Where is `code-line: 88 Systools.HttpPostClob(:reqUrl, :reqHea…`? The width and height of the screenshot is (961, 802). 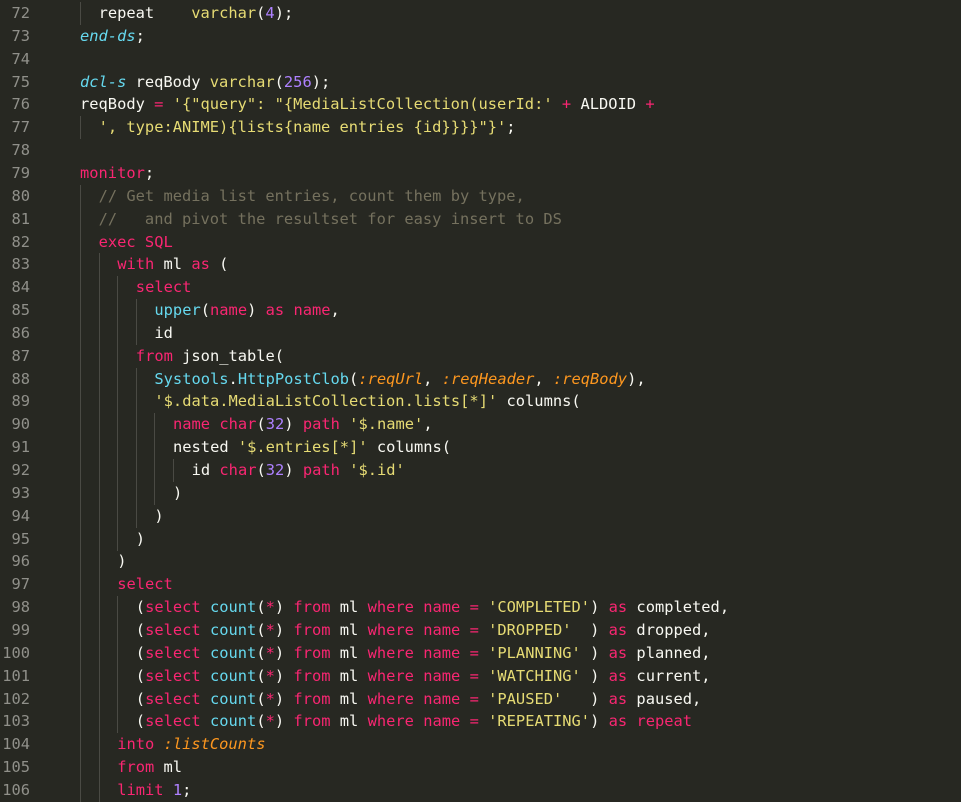
code-line: 88 Systools.HttpPostClob(:reqUrl, :reqHea… is located at coordinates (480, 379).